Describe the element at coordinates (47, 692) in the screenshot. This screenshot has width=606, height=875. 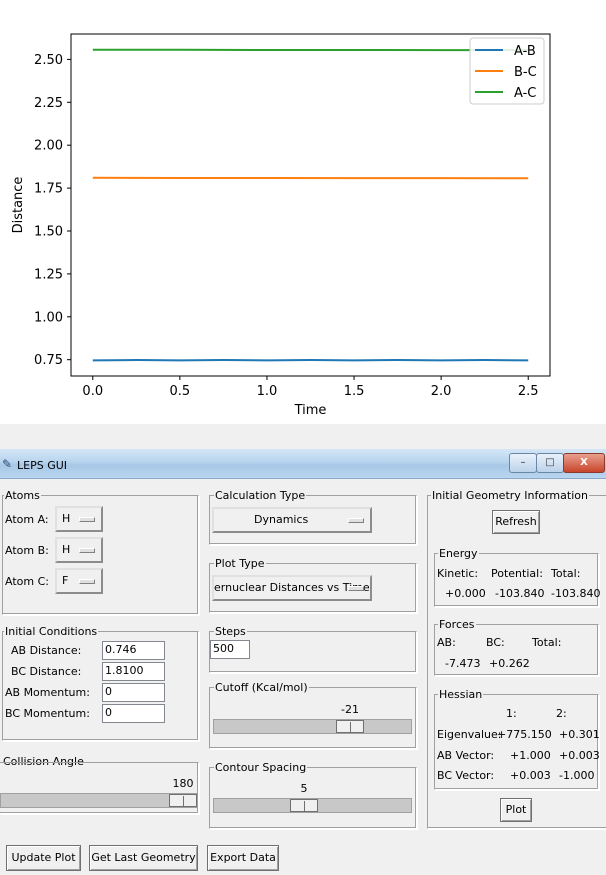
I see `ab-momentum-label: AB Momentum:` at that location.